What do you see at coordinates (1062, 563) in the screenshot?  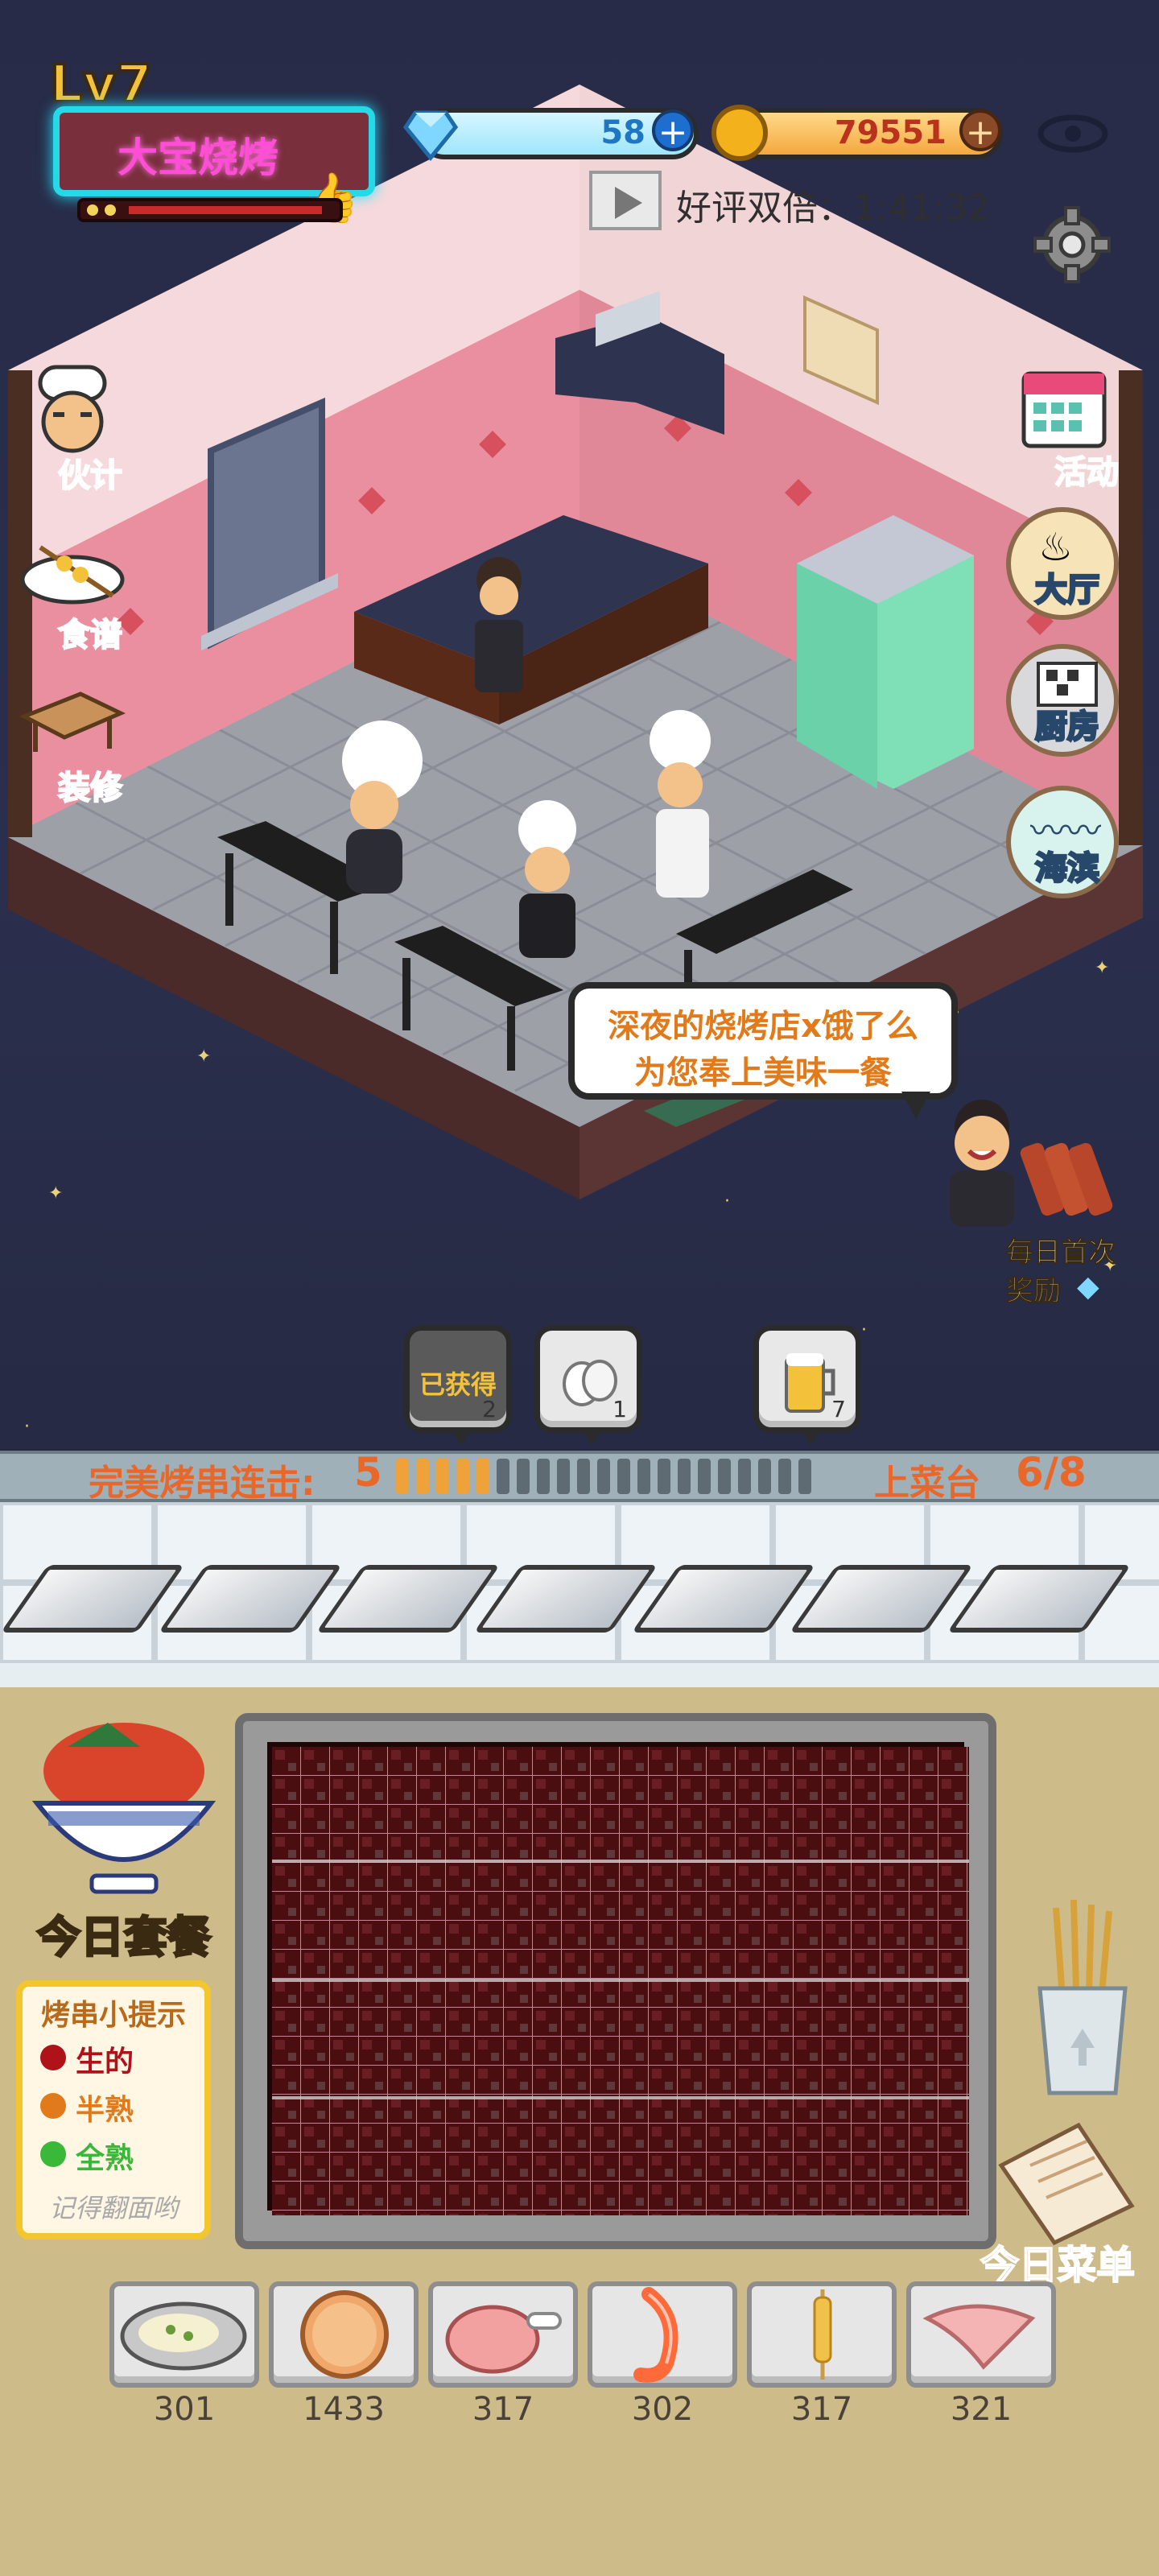 I see `hall-button: ♨ 大厅` at bounding box center [1062, 563].